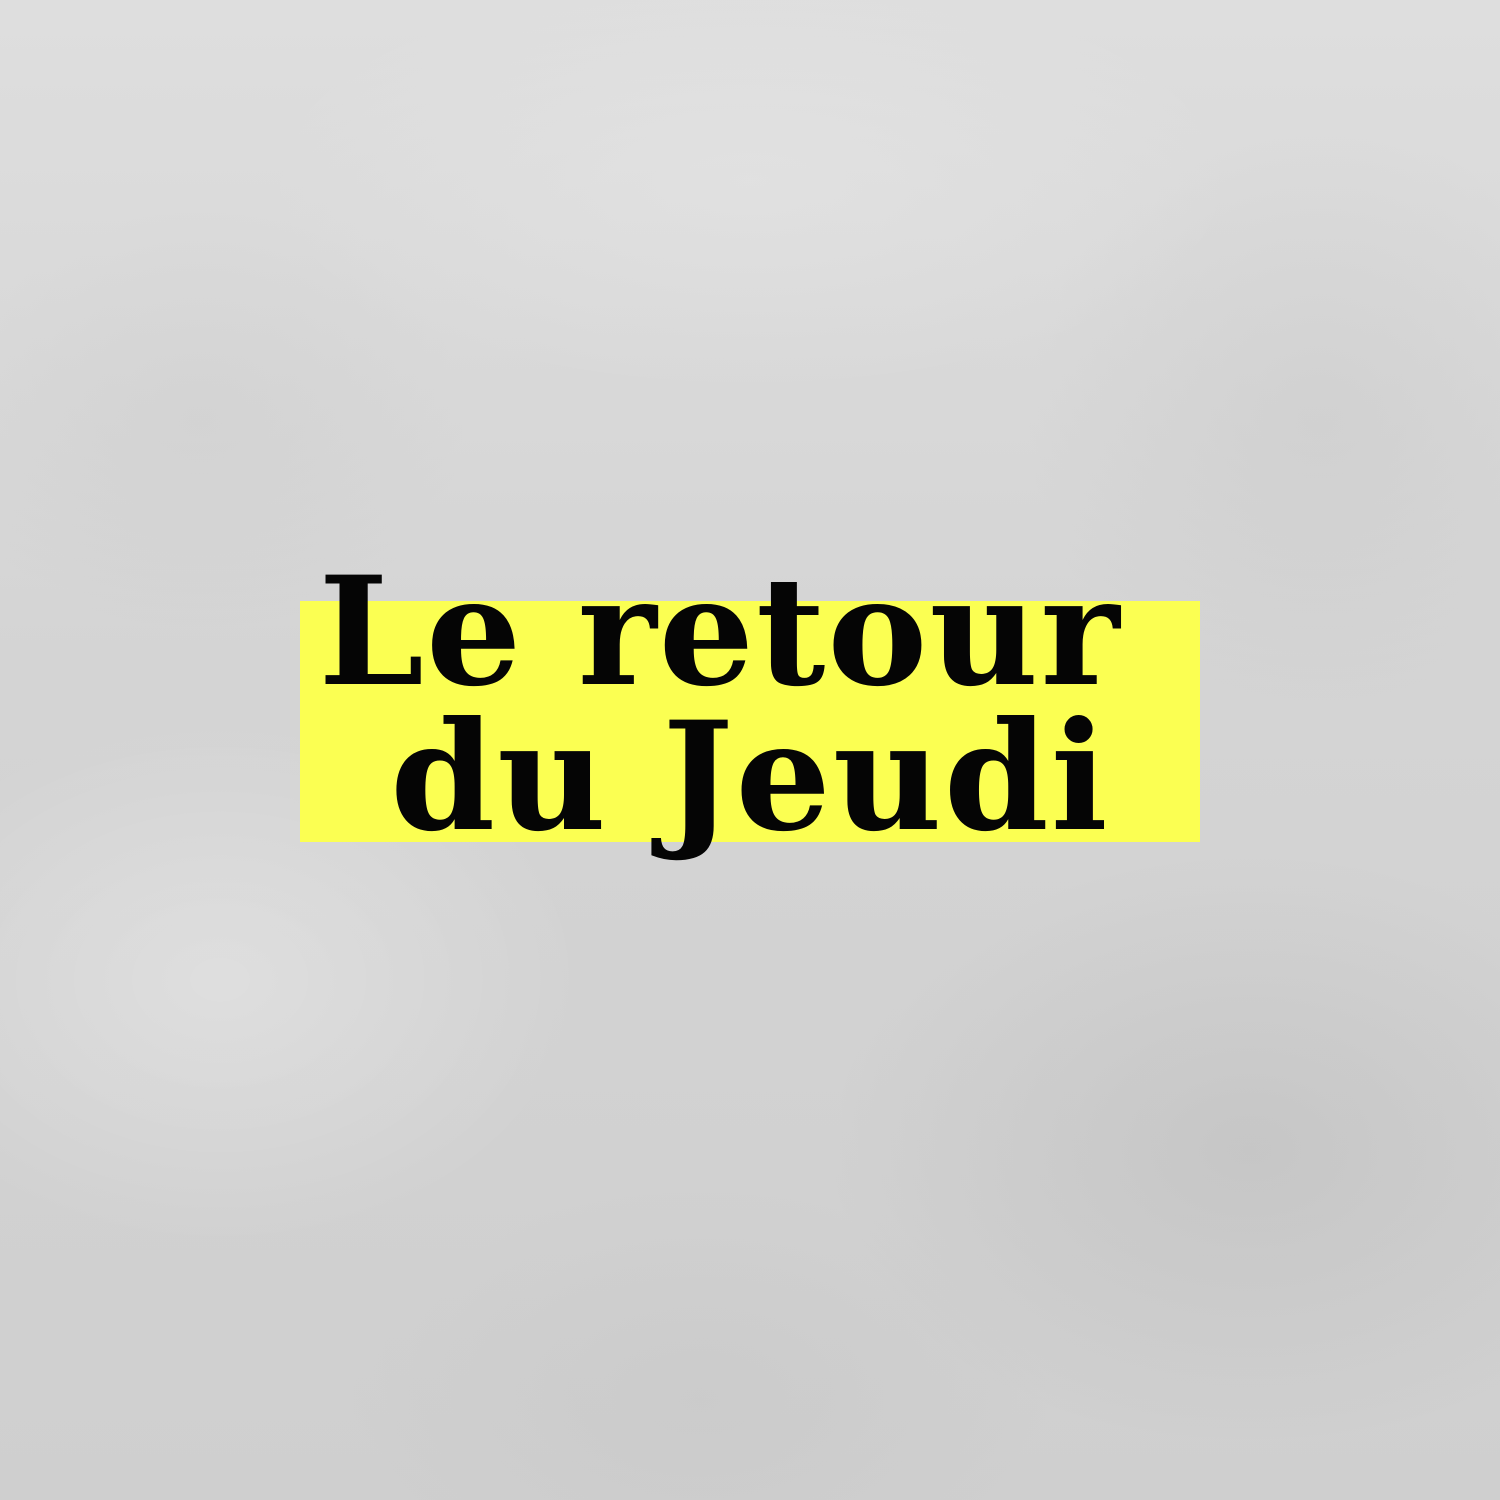 The image size is (1500, 1500). I want to click on headline: Le retour du Jeudi, so click(750, 704).